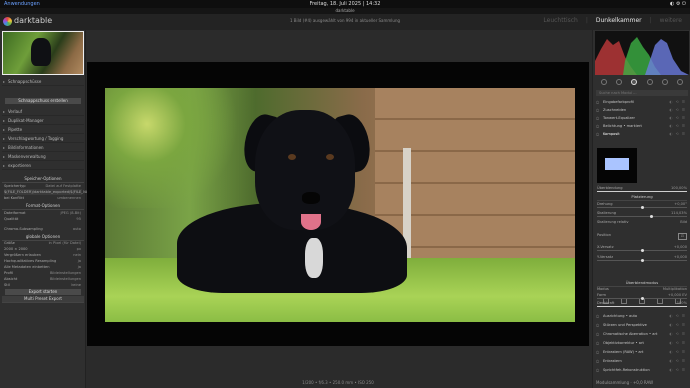  Describe the element at coordinates (642, 238) in the screenshot. I see `position-select: Position ⊡` at that location.